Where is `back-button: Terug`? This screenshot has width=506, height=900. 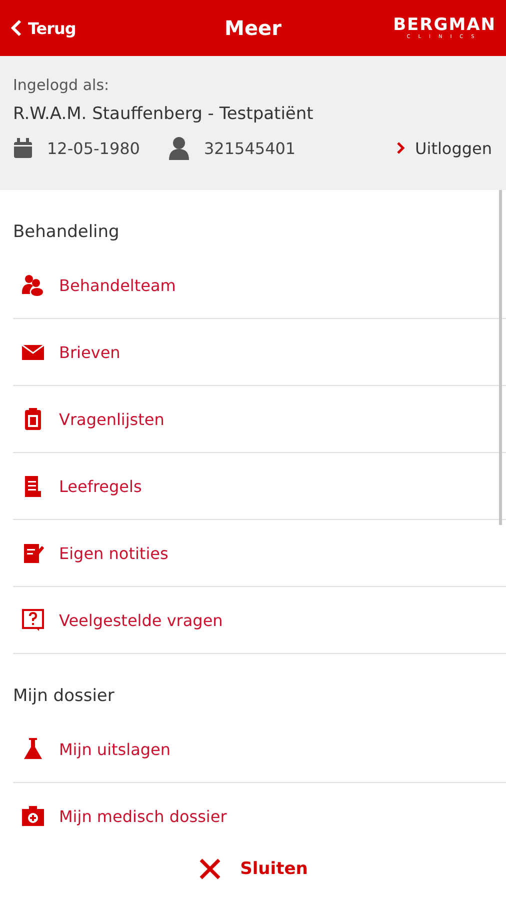 back-button: Terug is located at coordinates (43, 28).